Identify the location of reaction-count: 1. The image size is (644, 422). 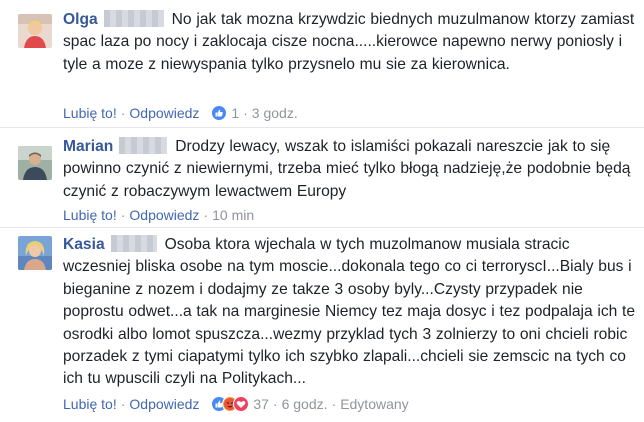
(235, 113).